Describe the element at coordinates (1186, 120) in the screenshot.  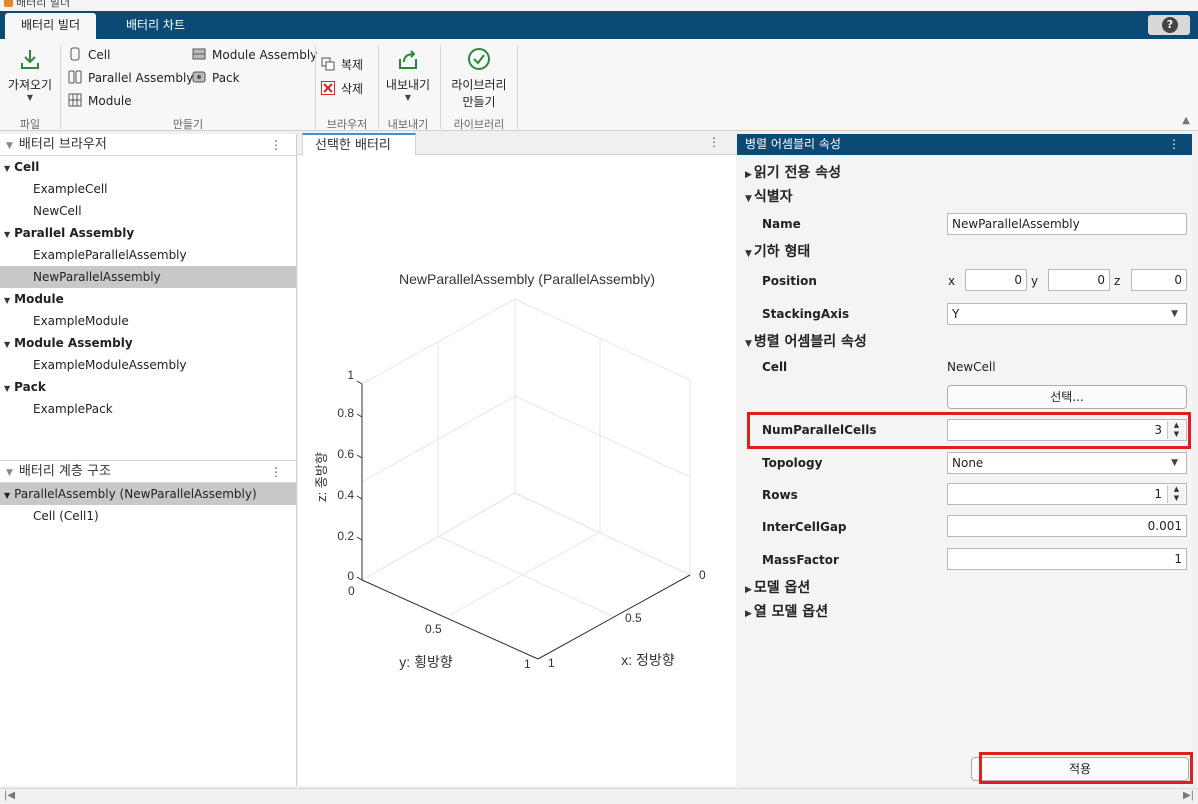
I see `collapse-ribbon-icon: ▲` at that location.